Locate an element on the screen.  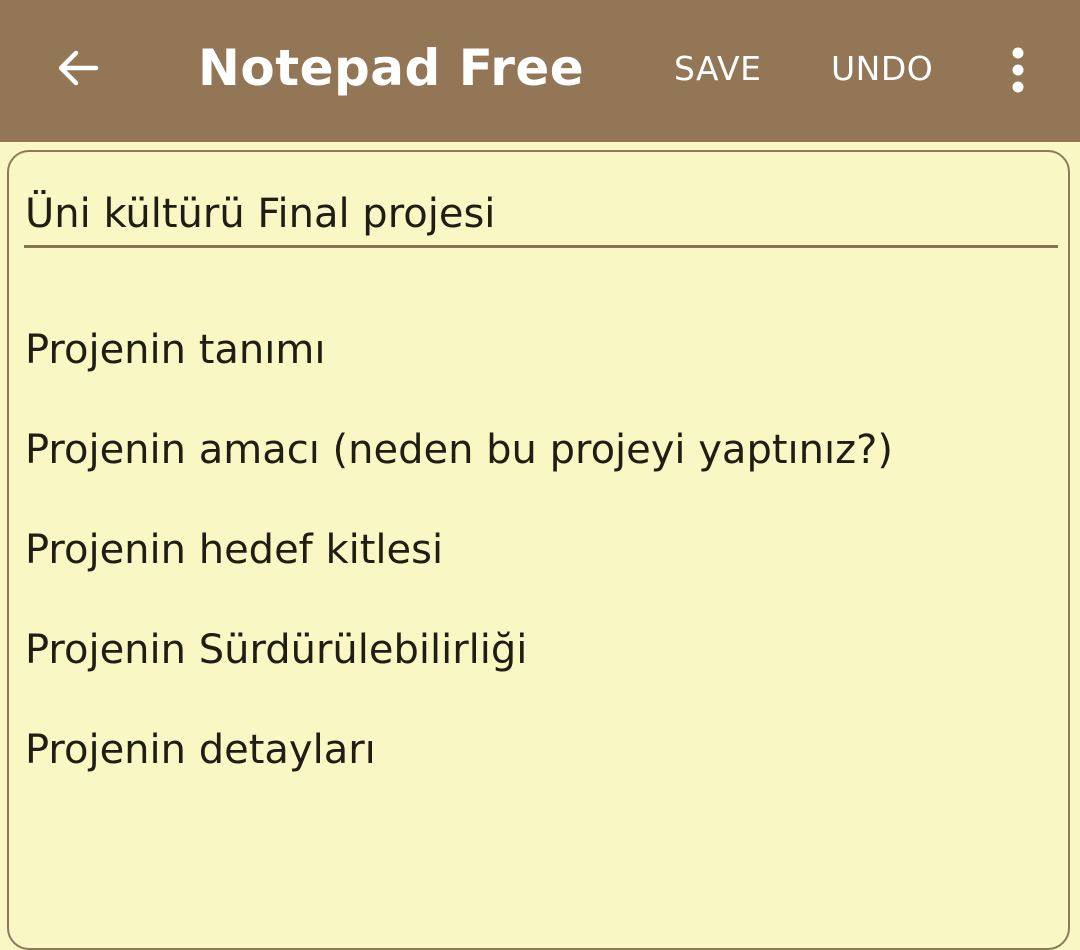
more-options-button is located at coordinates (1018, 70).